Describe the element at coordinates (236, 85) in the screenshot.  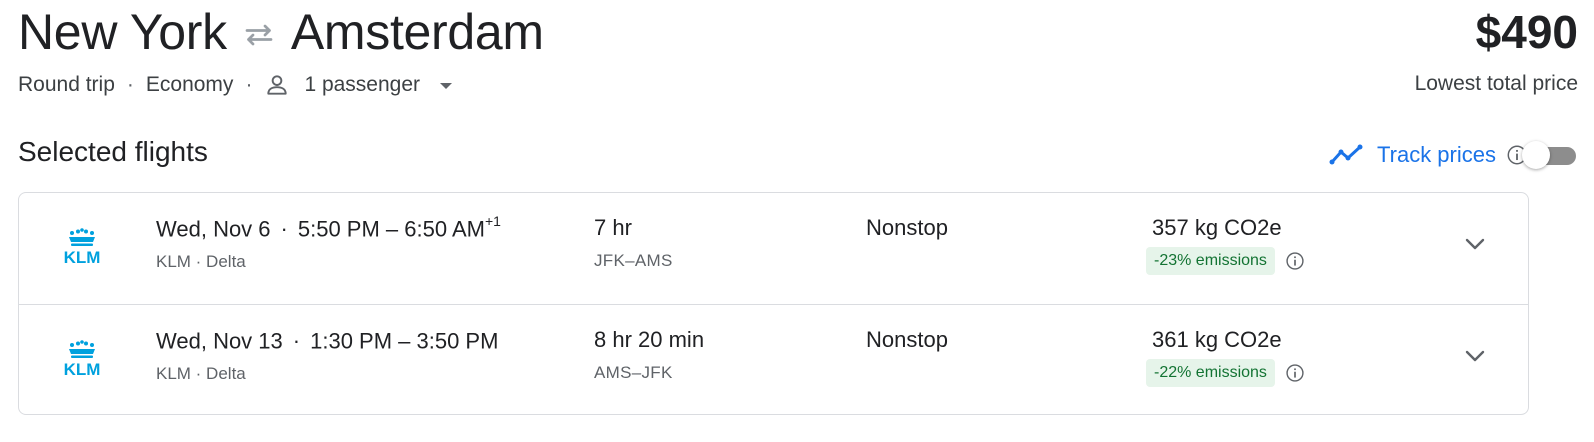
I see `trip-options: Round trip · Economy · 1 passenger` at that location.